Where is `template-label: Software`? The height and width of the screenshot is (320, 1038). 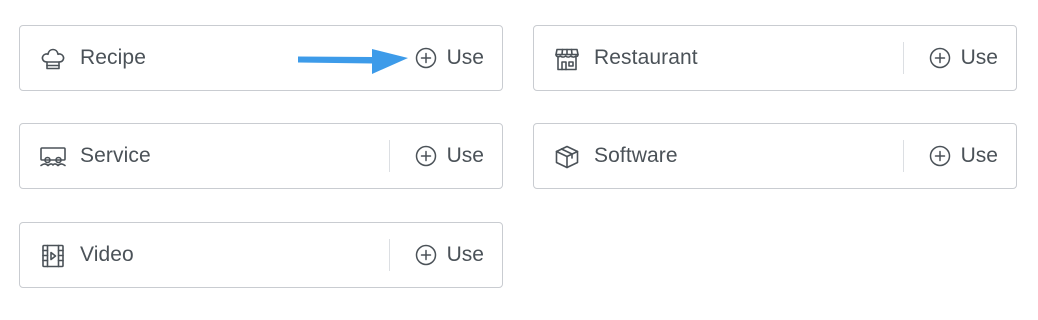 template-label: Software is located at coordinates (636, 155).